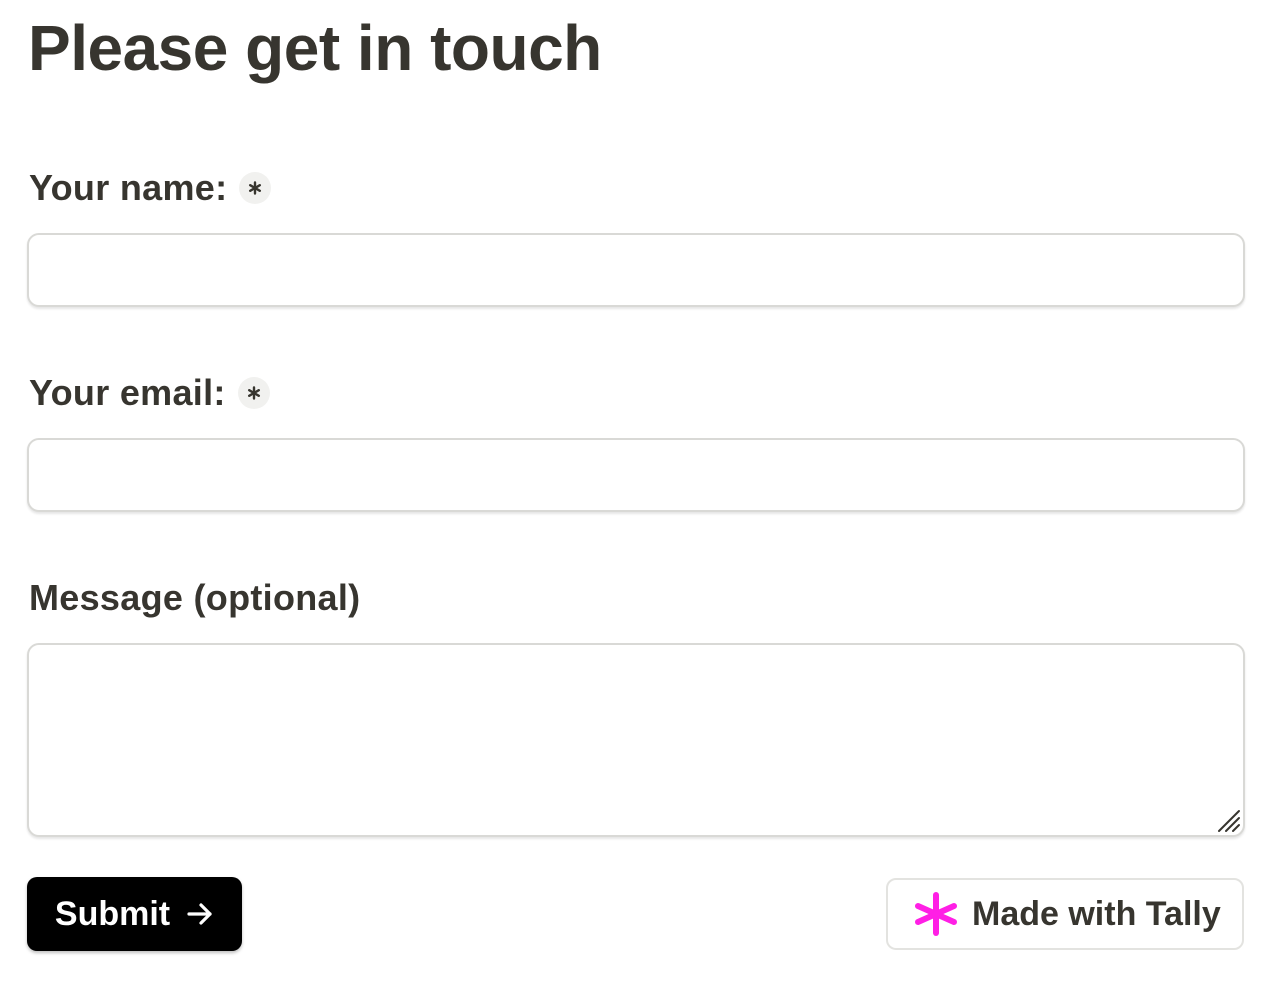 The image size is (1286, 1002). Describe the element at coordinates (1228, 820) in the screenshot. I see `resize-handle-icon` at that location.